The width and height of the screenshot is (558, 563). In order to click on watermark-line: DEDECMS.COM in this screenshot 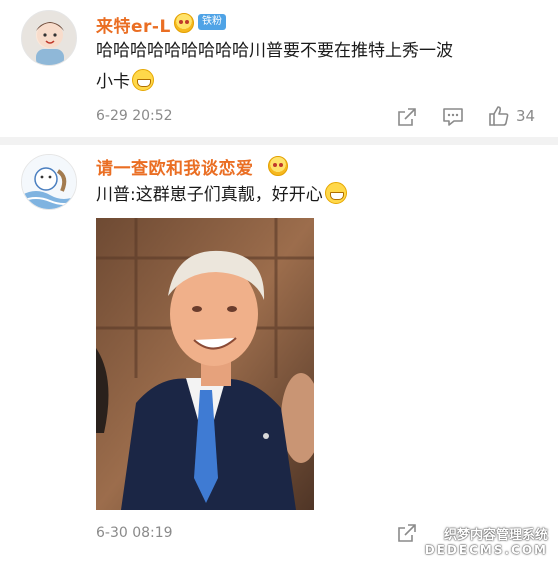, I will do `click(486, 550)`.